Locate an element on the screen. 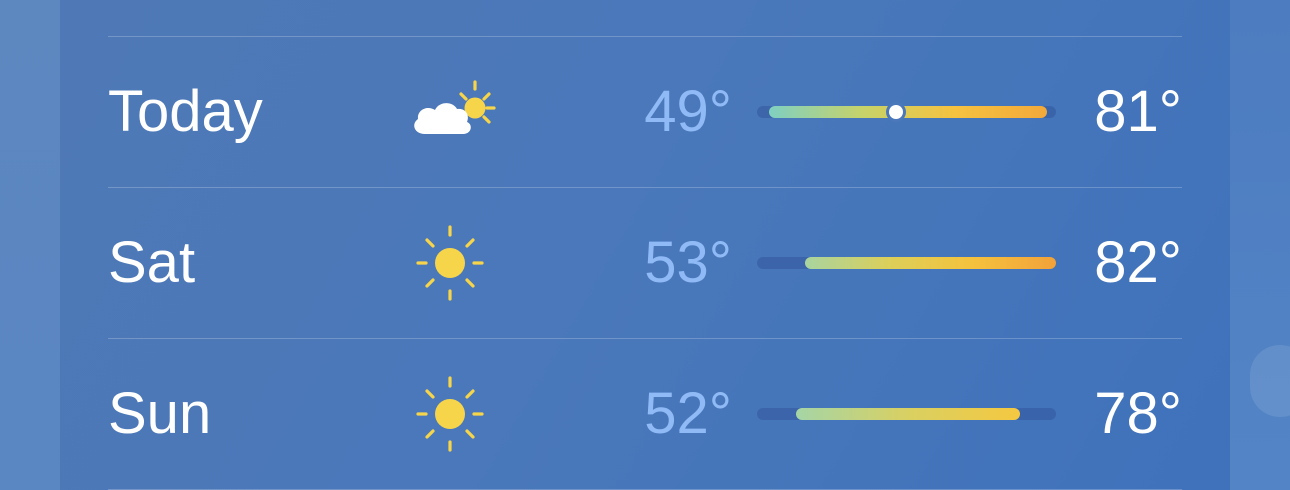 The width and height of the screenshot is (1290, 490). day-label: Today is located at coordinates (185, 111).